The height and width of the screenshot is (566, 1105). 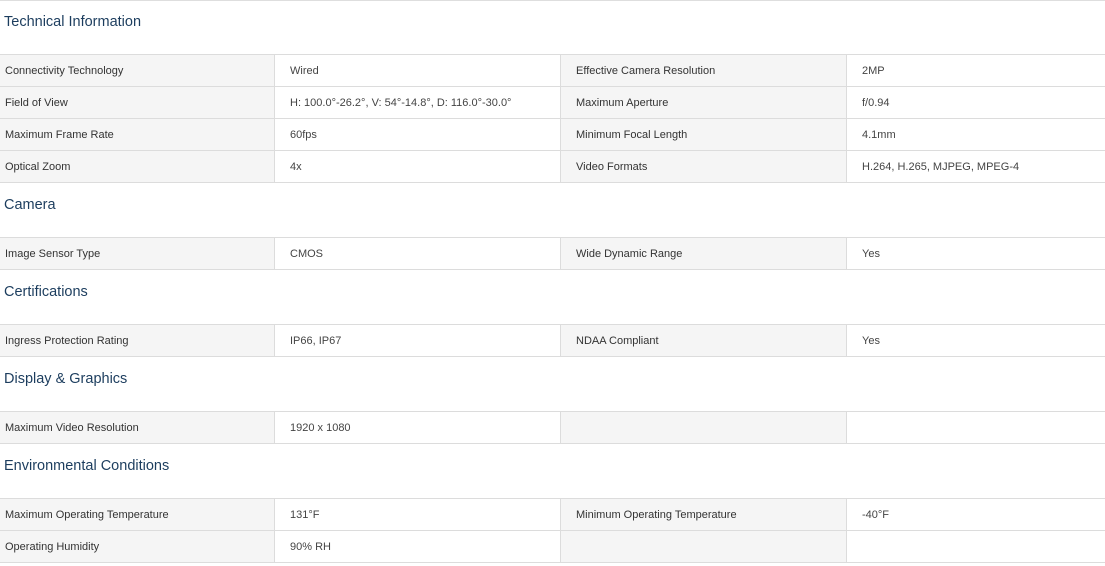 What do you see at coordinates (704, 514) in the screenshot?
I see `spec-label: Minimum Operating Temperature` at bounding box center [704, 514].